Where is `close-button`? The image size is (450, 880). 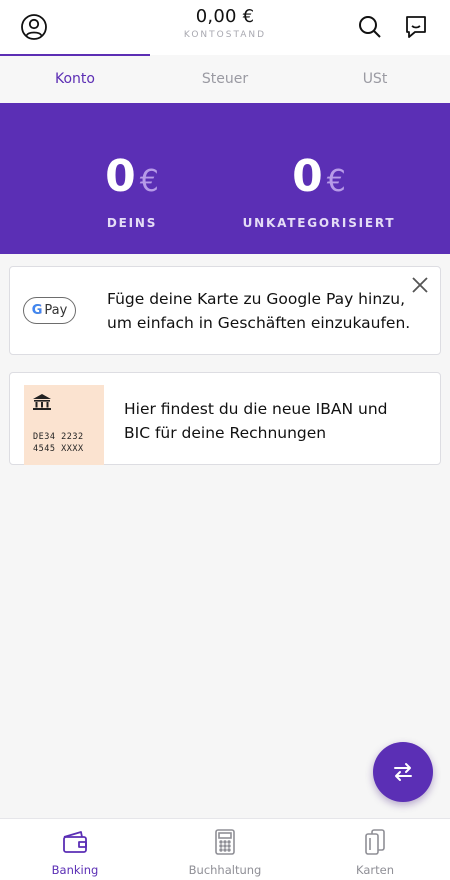 close-button is located at coordinates (420, 285).